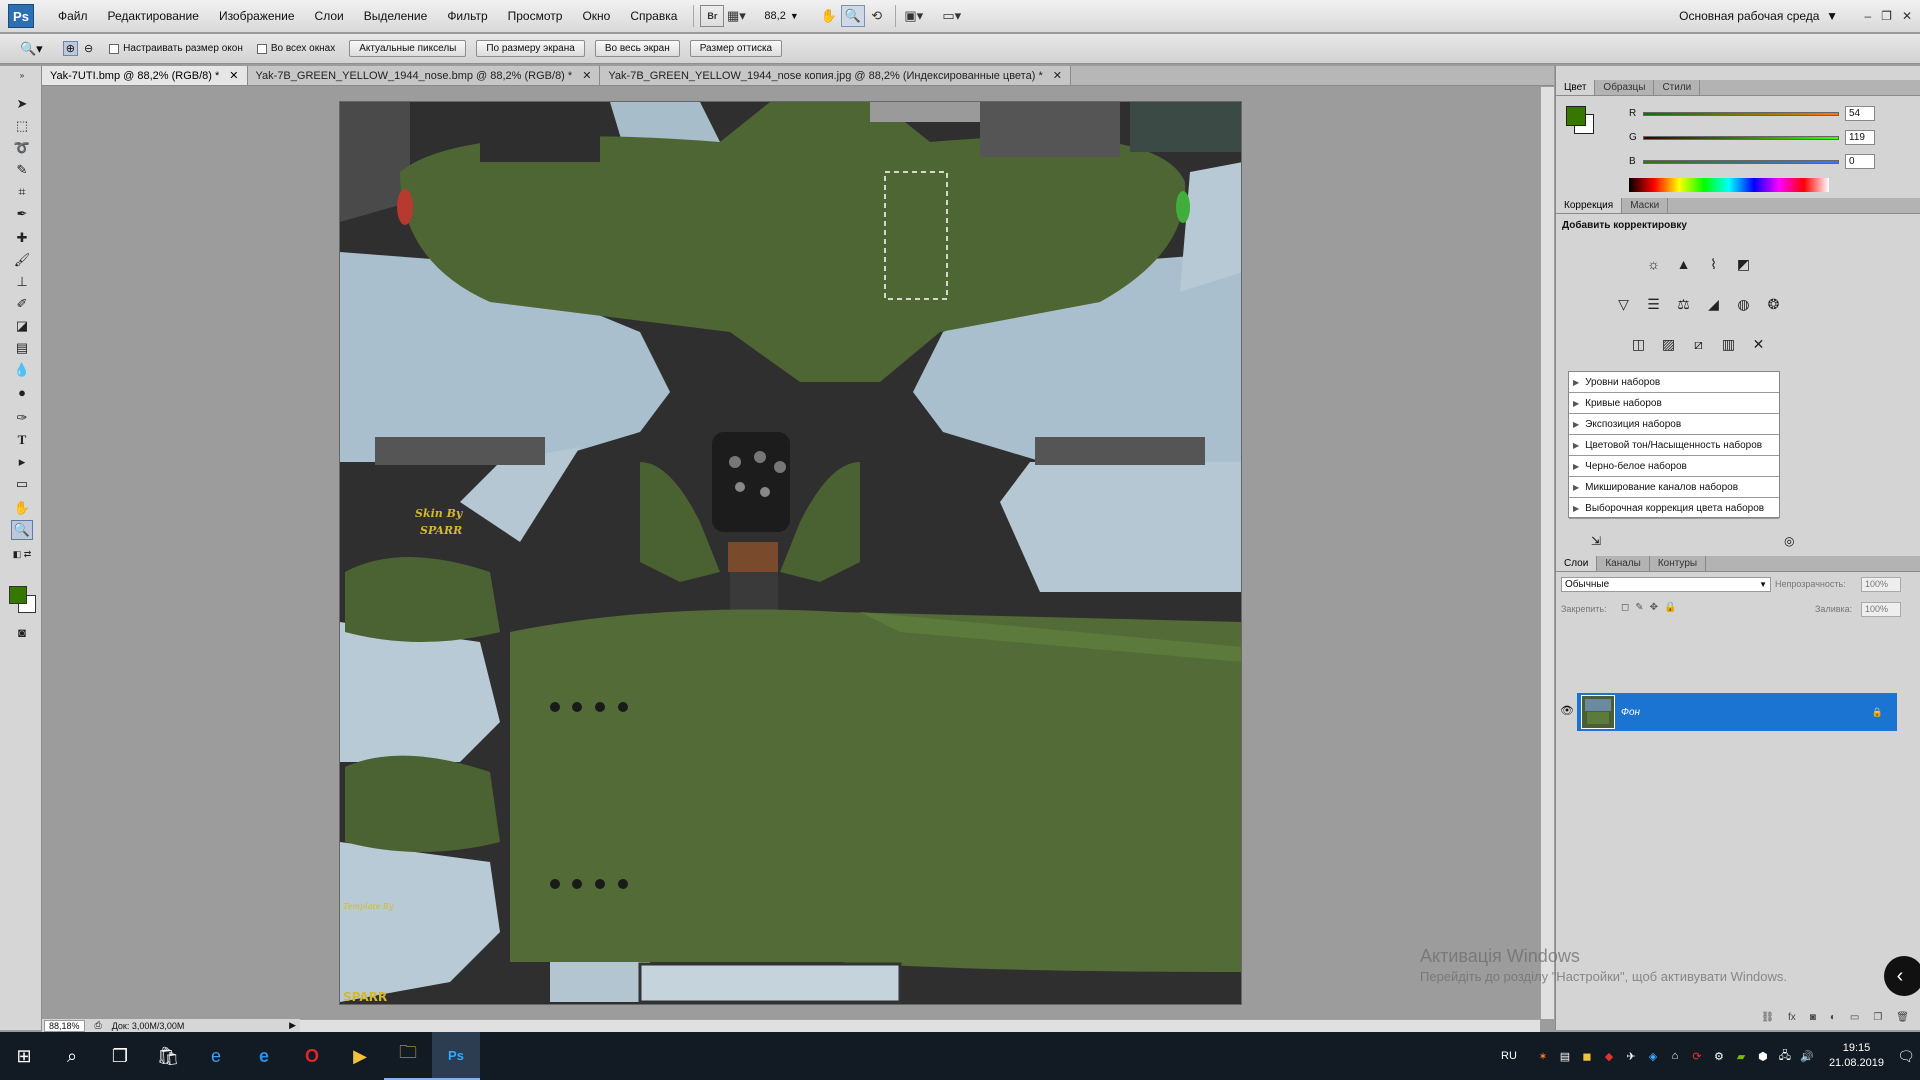 This screenshot has width=1920, height=1080. Describe the element at coordinates (1789, 541) in the screenshot. I see `clip-adjust-icon: ◎` at that location.